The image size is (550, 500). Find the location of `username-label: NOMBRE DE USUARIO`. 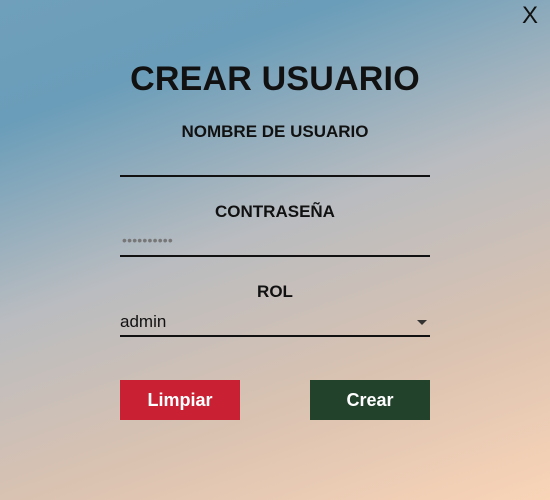

username-label: NOMBRE DE USUARIO is located at coordinates (275, 131).